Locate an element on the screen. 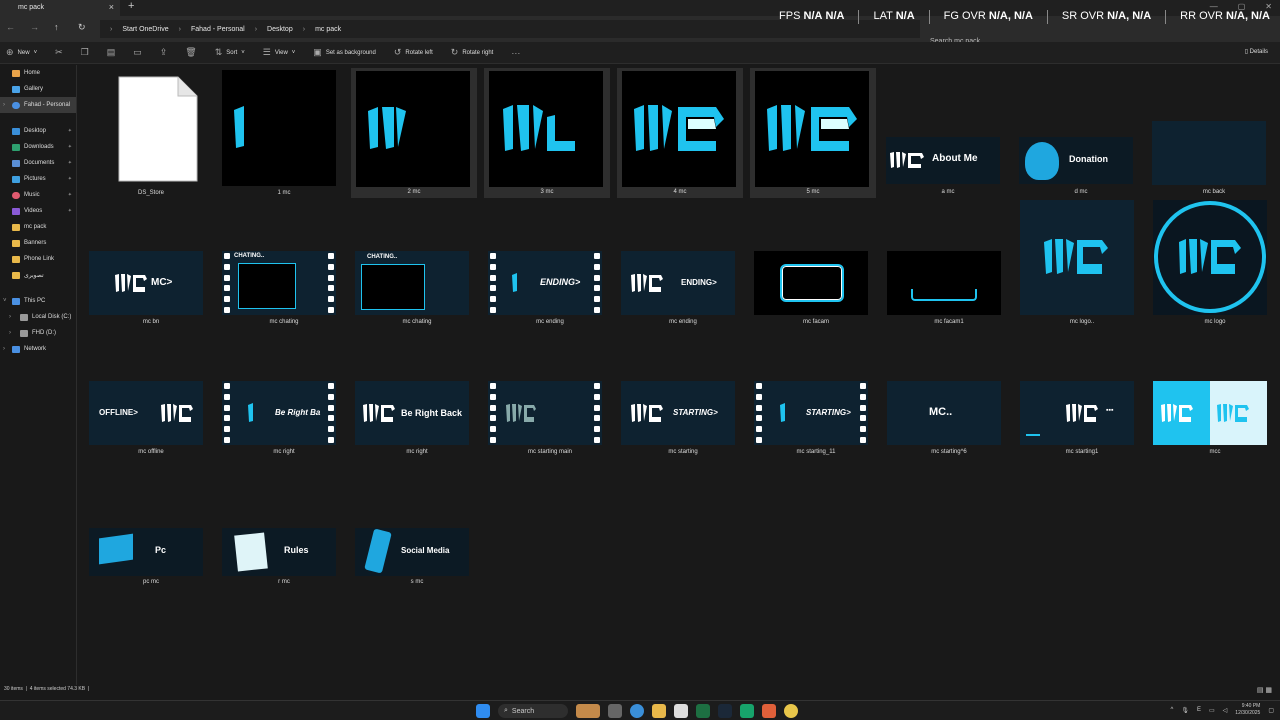  widget-icon is located at coordinates (588, 711).